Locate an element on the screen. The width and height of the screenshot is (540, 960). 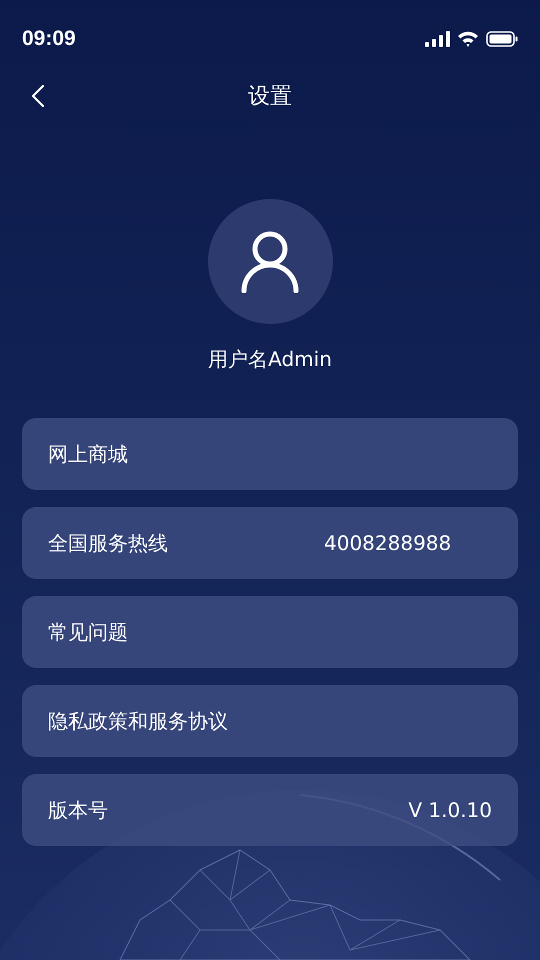
wifi-icon is located at coordinates (468, 39).